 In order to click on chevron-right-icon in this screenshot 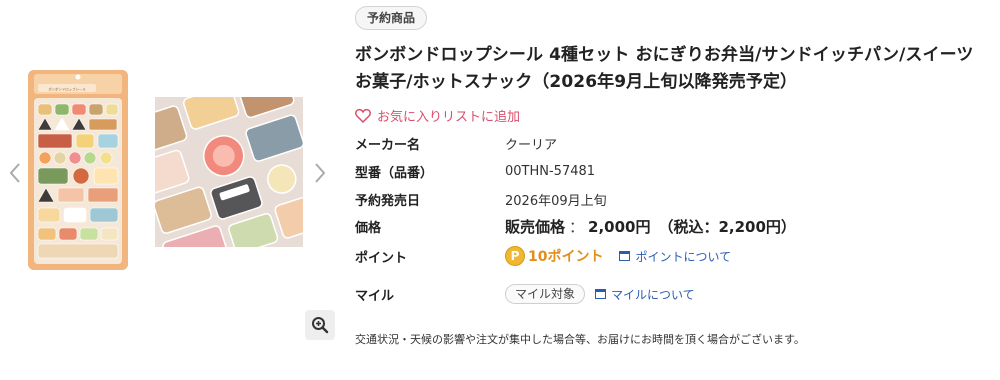, I will do `click(320, 173)`.